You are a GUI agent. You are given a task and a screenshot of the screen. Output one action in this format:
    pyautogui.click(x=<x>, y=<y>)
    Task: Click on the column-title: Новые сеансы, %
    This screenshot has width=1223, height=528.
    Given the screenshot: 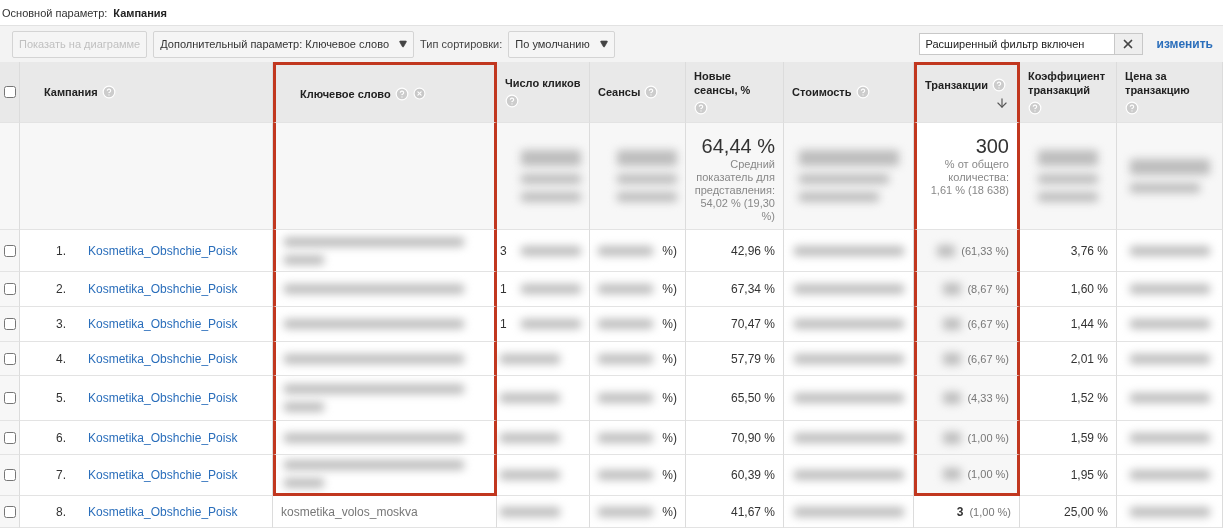 What is the action you would take?
    pyautogui.click(x=723, y=83)
    